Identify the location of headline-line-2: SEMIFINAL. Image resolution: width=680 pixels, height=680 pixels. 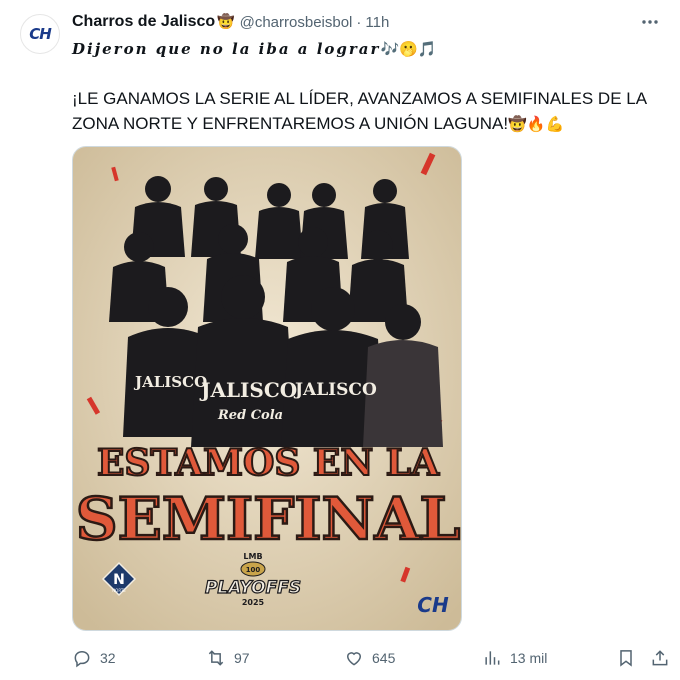
(268, 519).